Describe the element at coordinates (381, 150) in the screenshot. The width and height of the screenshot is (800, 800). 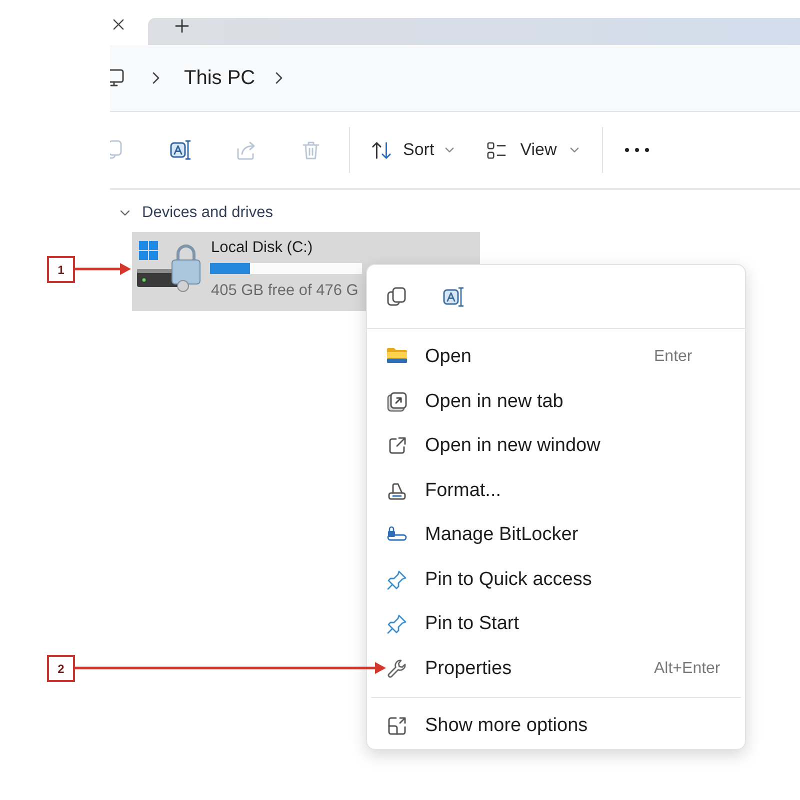
I see `sort-icon` at that location.